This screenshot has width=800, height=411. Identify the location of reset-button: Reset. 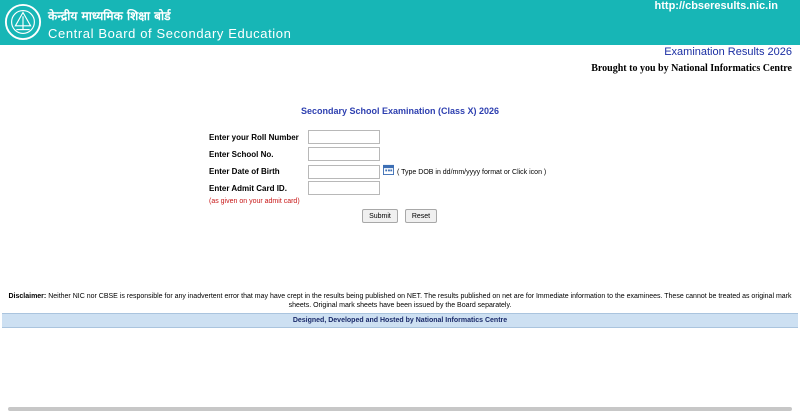
(421, 216).